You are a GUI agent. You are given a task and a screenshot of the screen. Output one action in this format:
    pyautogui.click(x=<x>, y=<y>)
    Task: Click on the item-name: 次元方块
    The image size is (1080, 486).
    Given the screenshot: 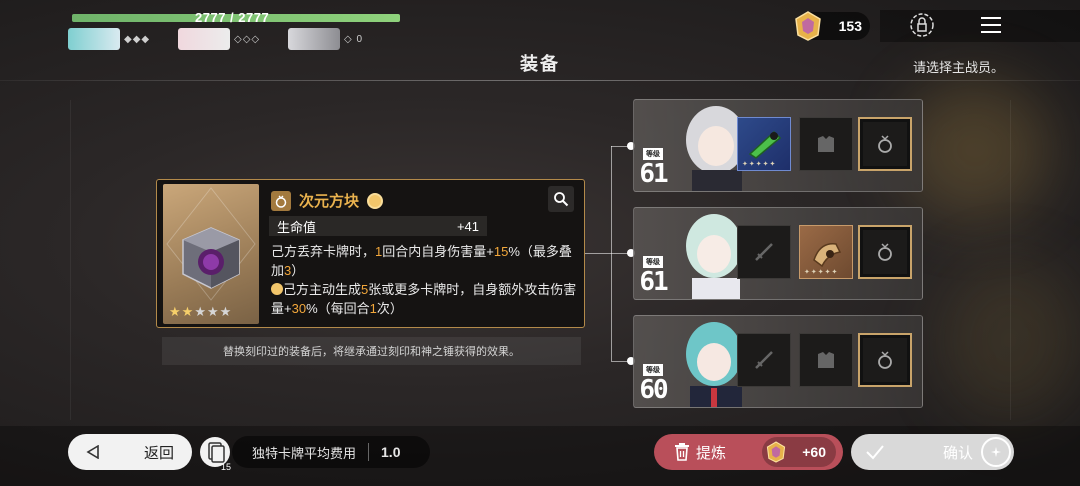 What is the action you would take?
    pyautogui.click(x=329, y=201)
    